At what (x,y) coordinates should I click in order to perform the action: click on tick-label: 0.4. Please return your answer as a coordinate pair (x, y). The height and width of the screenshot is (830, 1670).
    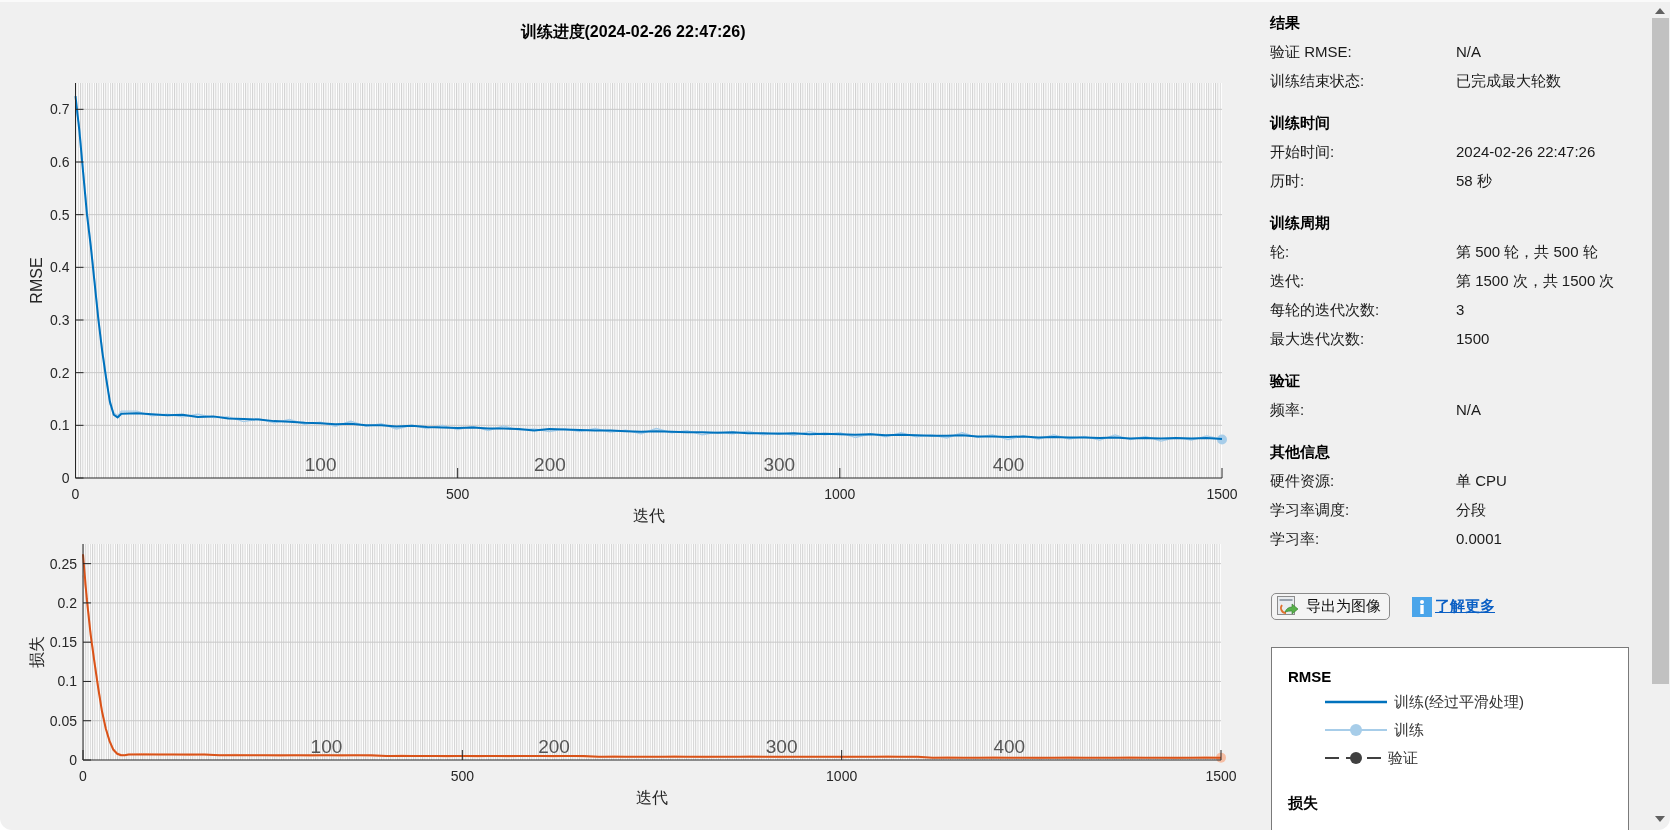
    Looking at the image, I should click on (60, 267).